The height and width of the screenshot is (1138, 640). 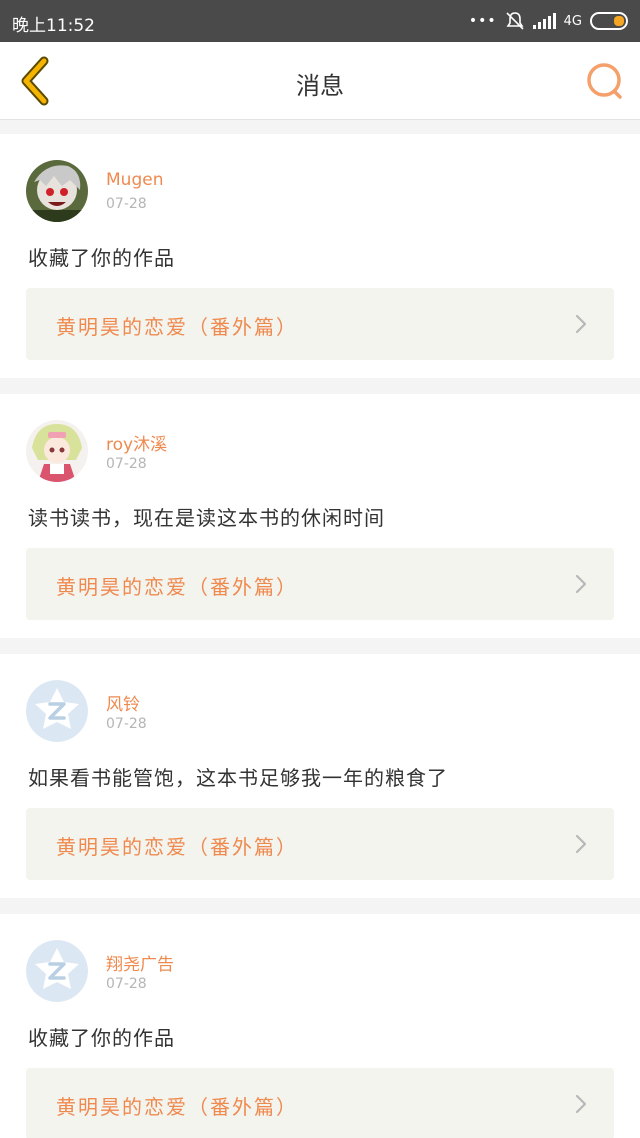 What do you see at coordinates (544, 21) in the screenshot?
I see `signal-icon` at bounding box center [544, 21].